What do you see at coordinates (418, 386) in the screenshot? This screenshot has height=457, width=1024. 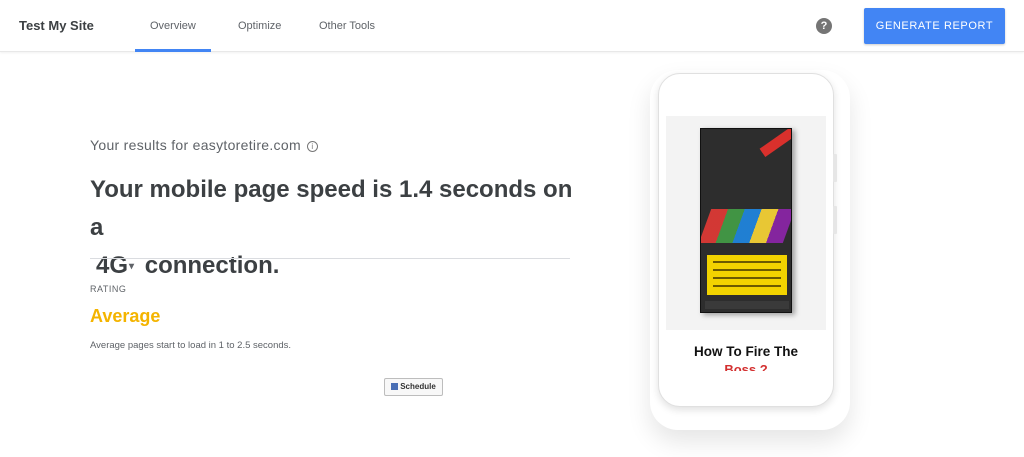 I see `schedule-button-label: Schedule` at bounding box center [418, 386].